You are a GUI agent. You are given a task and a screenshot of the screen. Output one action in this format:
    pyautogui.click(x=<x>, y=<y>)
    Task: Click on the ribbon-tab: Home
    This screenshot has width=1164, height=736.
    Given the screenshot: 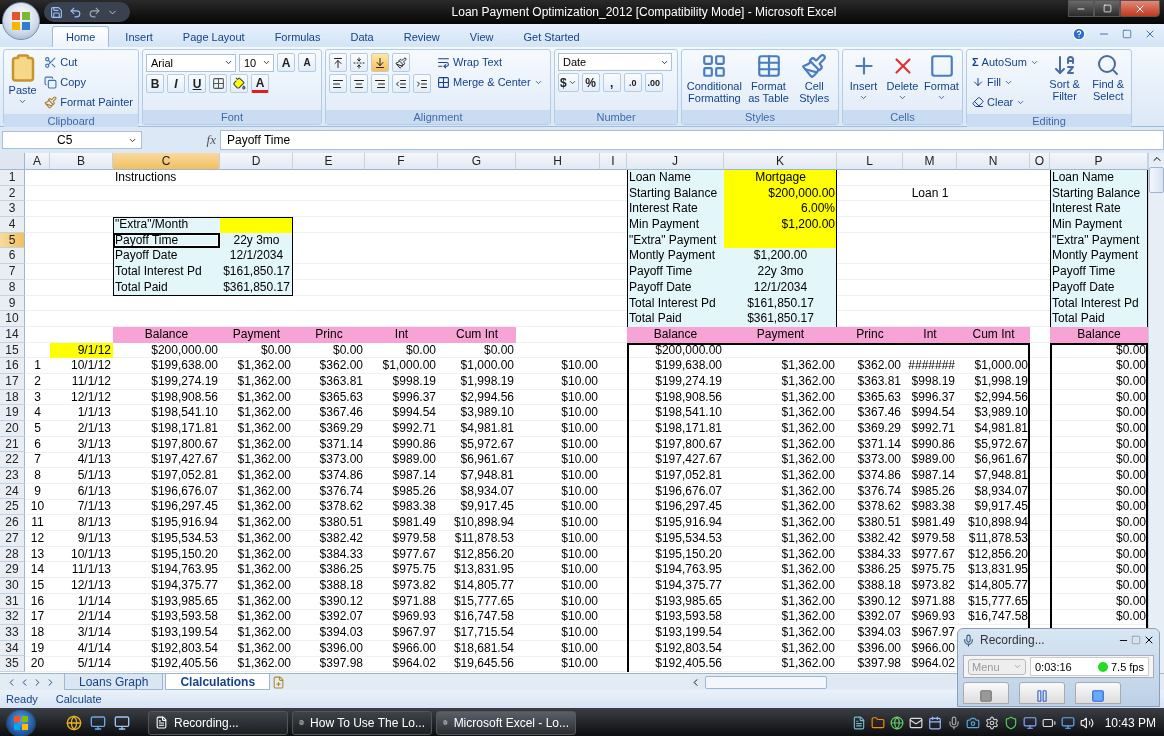 What is the action you would take?
    pyautogui.click(x=81, y=36)
    